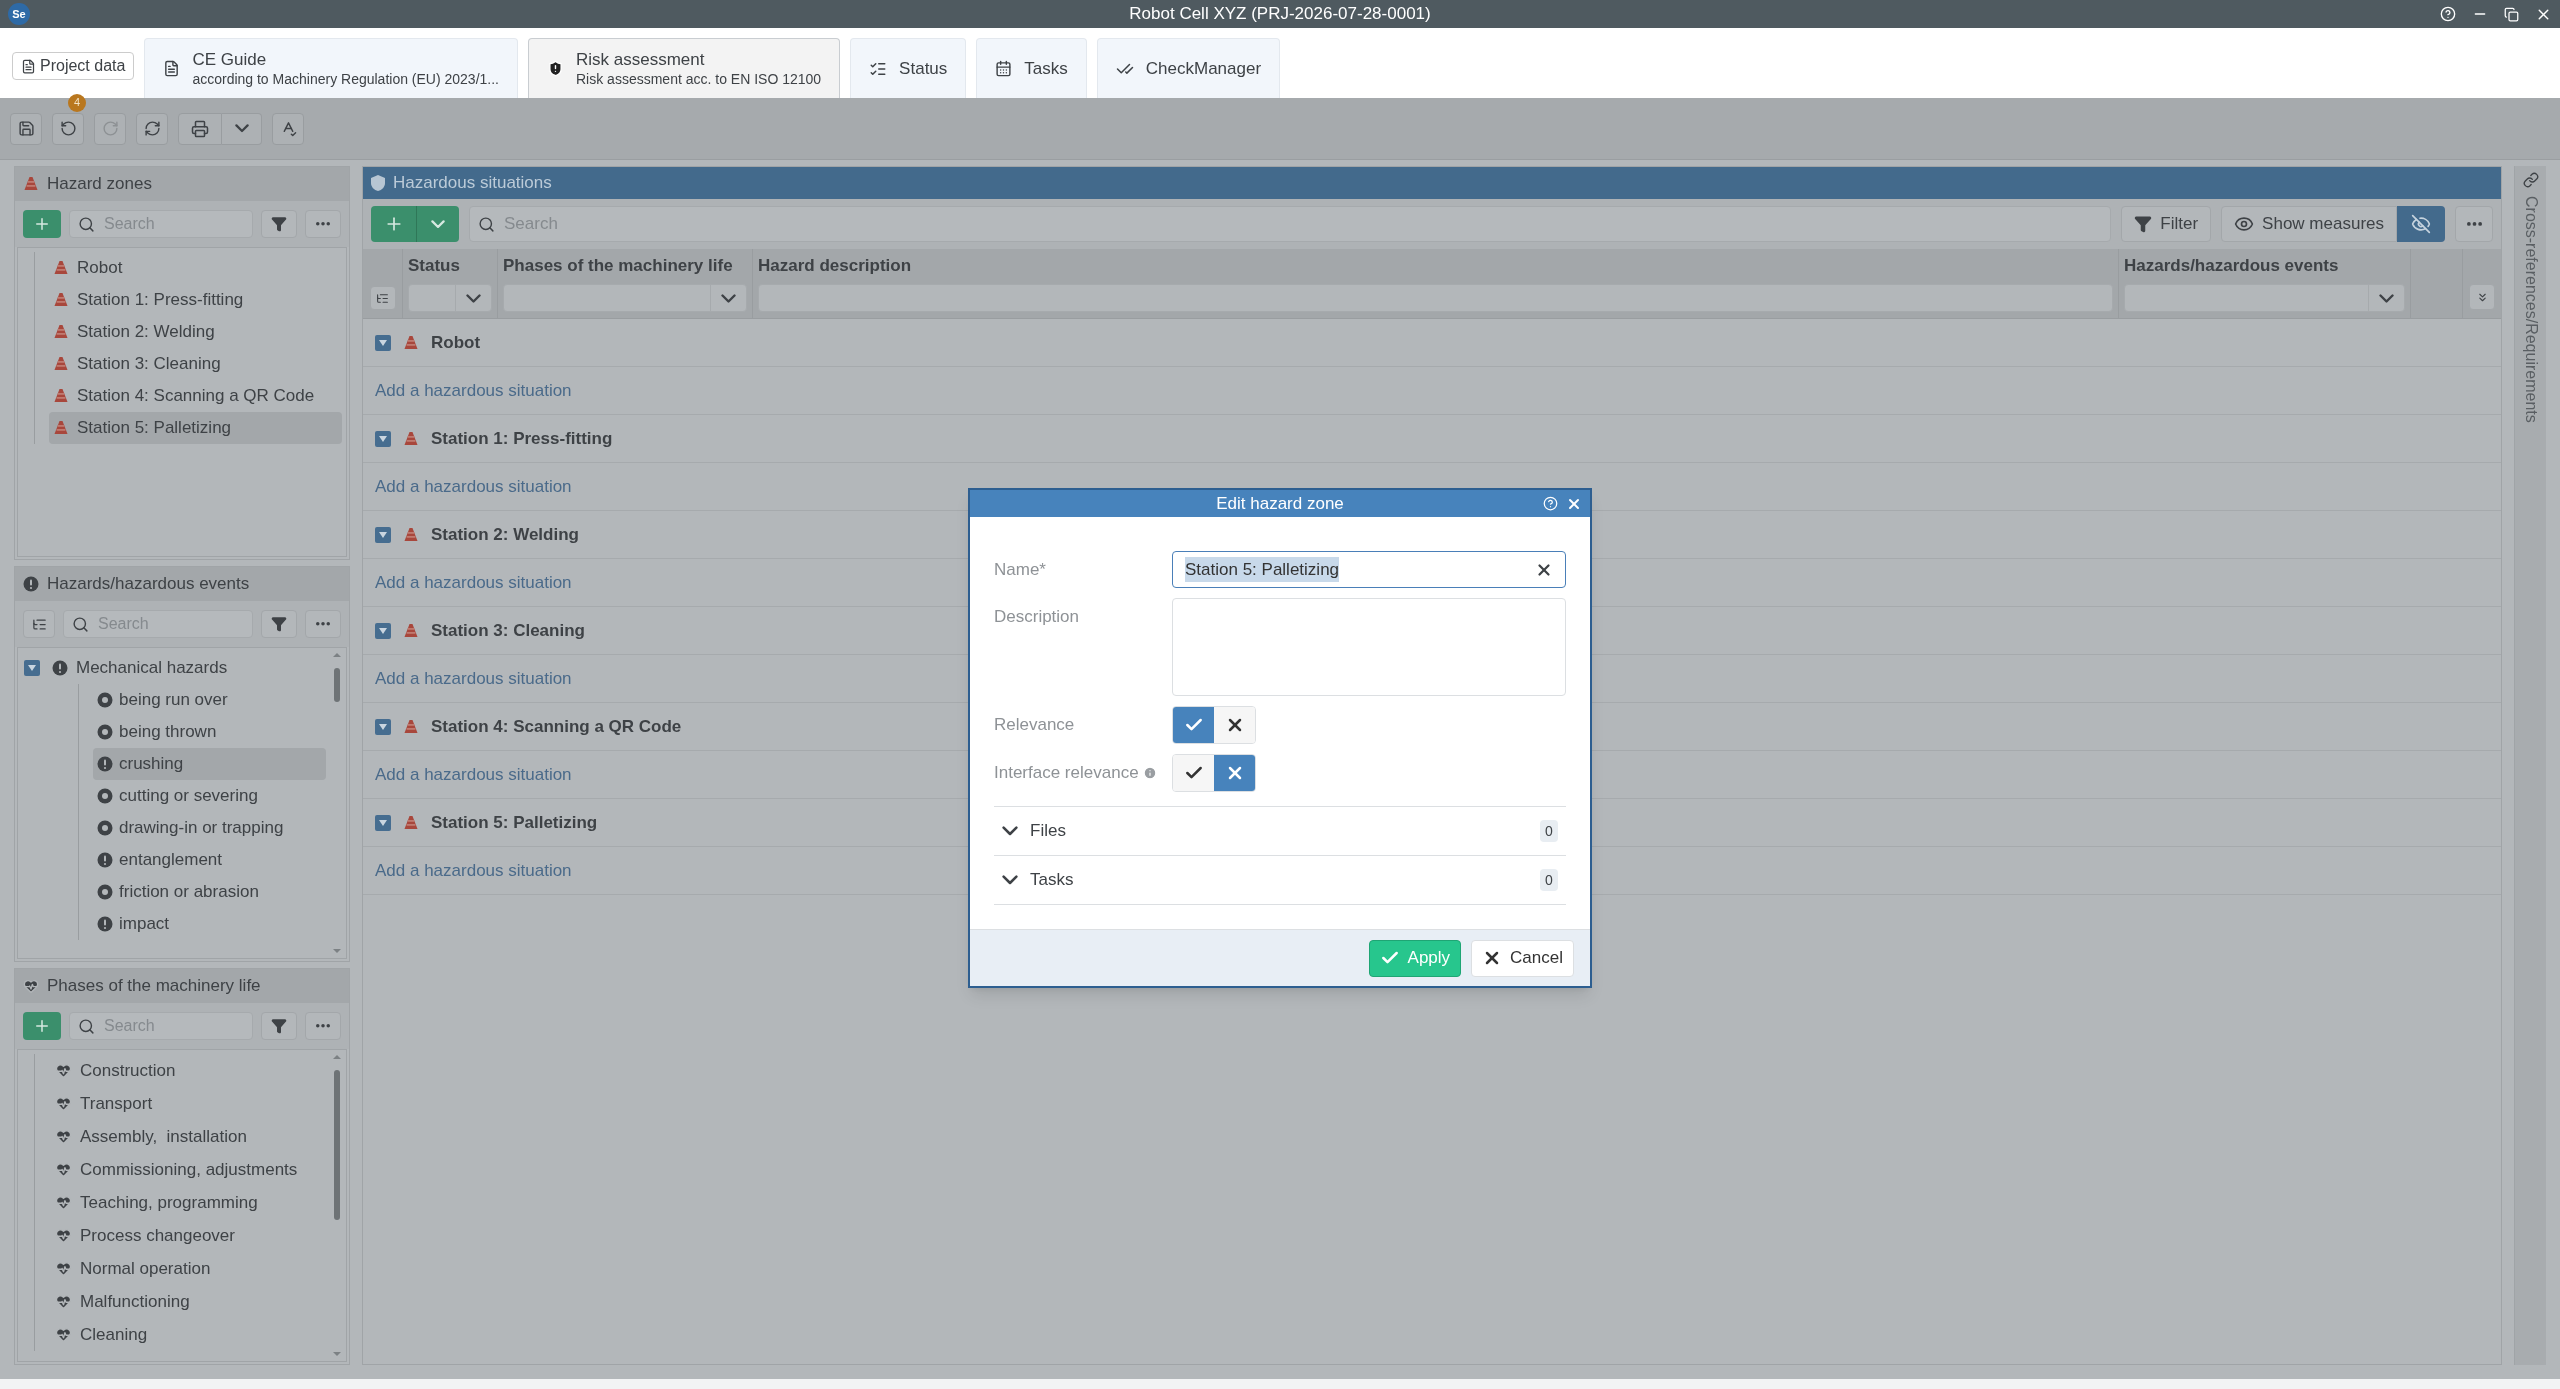  Describe the element at coordinates (195, 396) in the screenshot. I see `tree-item: Station 4: Scanning a QR Code` at that location.